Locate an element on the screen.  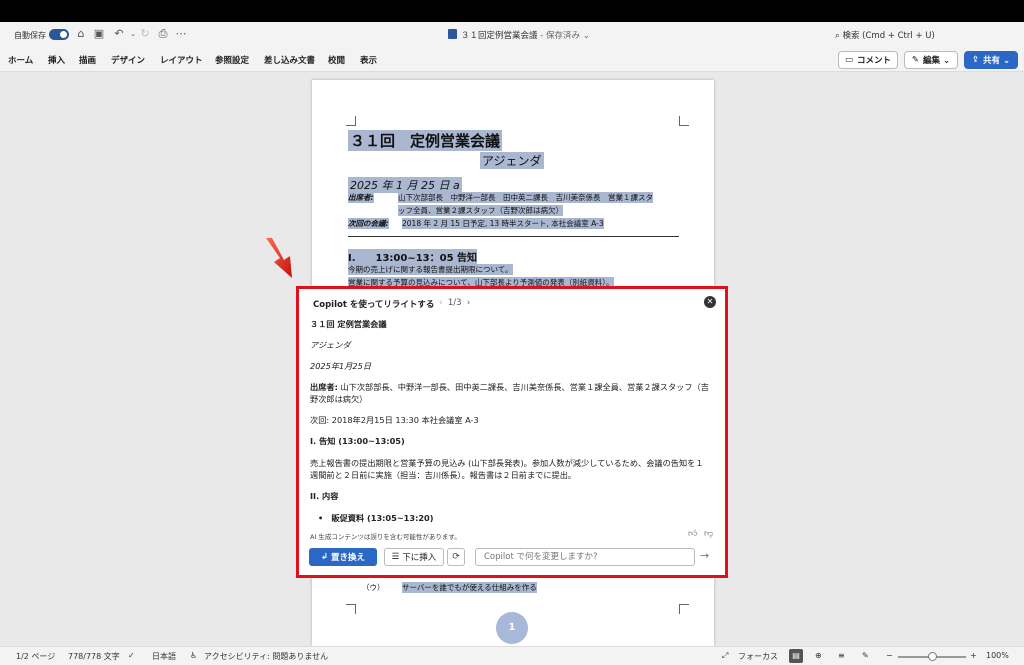
tab-mailings: 差し込み文書 is located at coordinates (289, 60).